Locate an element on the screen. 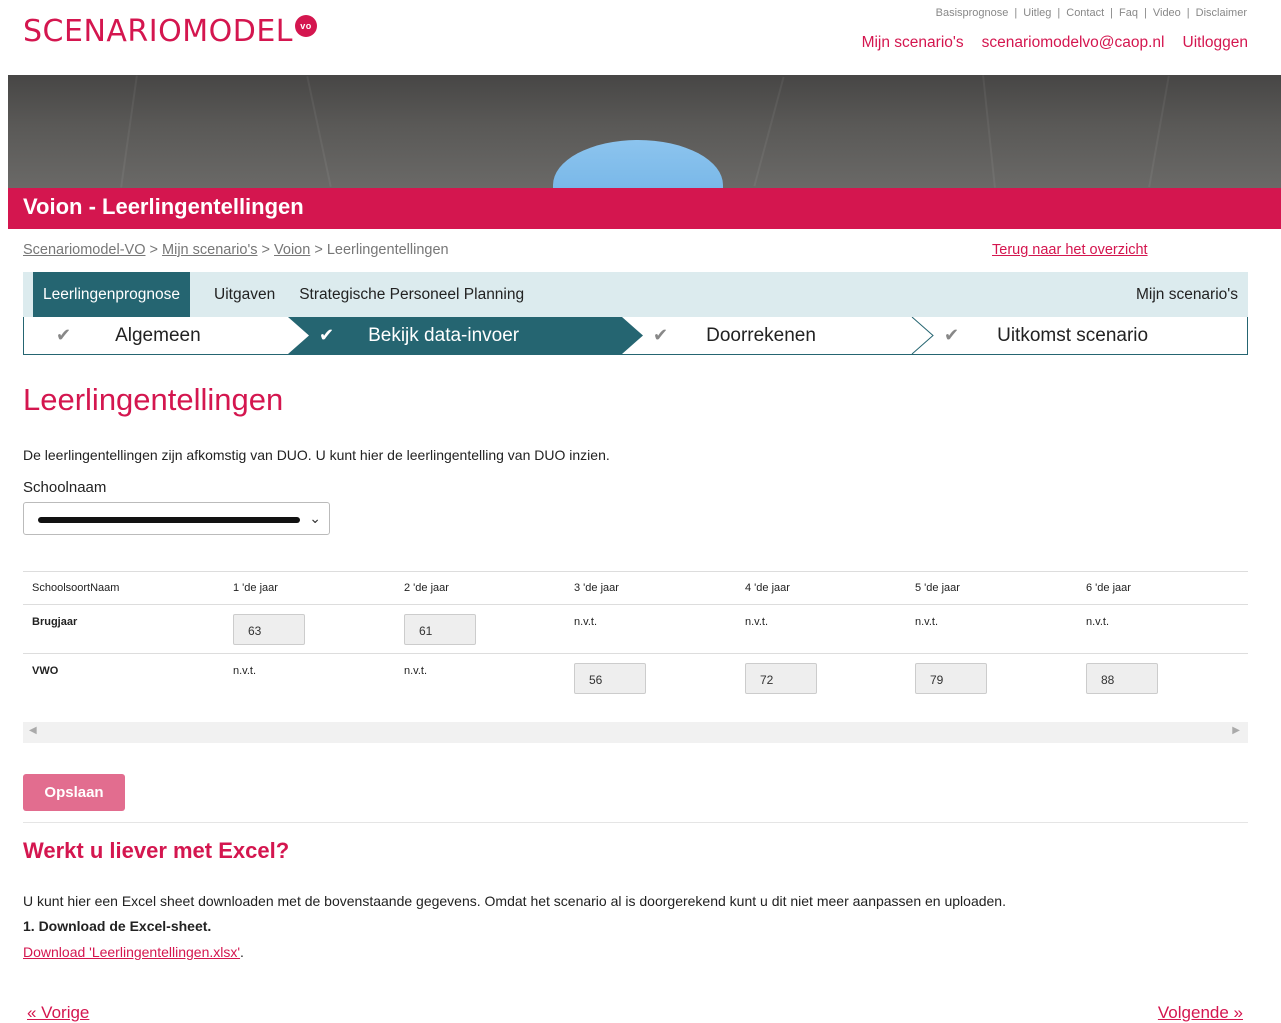 Image resolution: width=1281 pixels, height=1023 pixels. logo: SCENARIOMODEL vo is located at coordinates (170, 31).